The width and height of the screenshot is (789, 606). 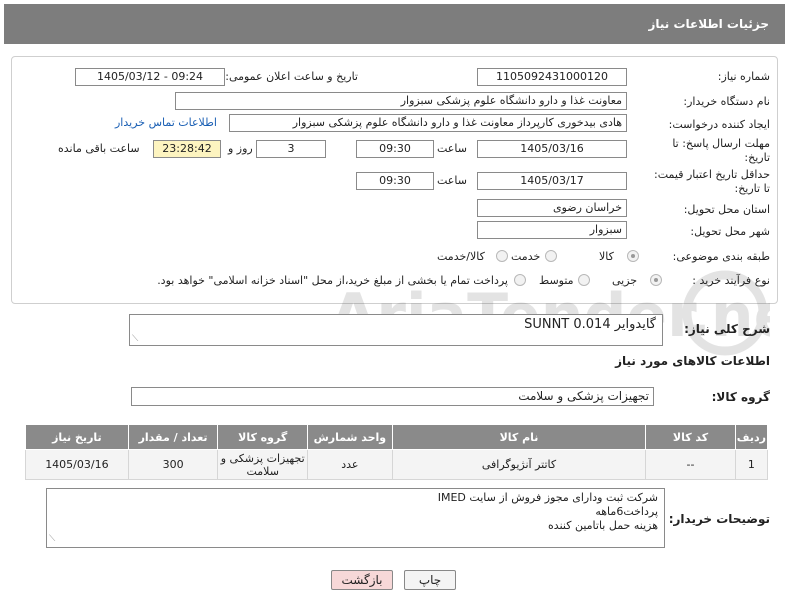 What do you see at coordinates (291, 149) in the screenshot?
I see `days-field: 3` at bounding box center [291, 149].